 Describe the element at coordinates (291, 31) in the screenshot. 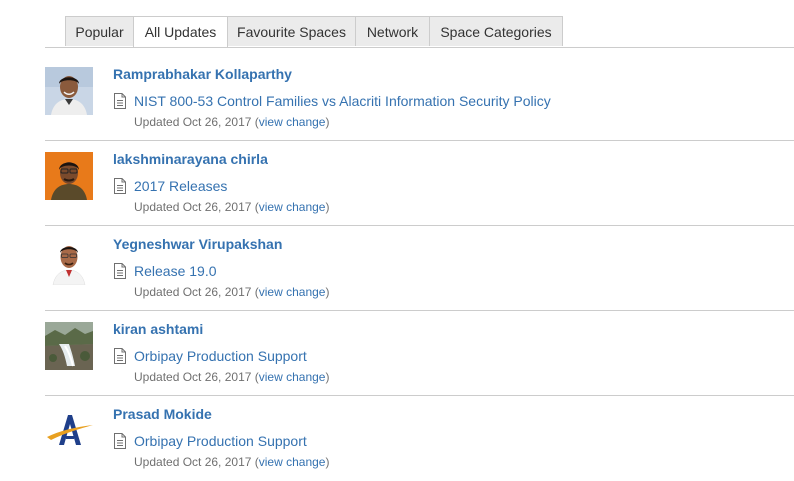

I see `tab-favourite-spaces: Favourite Spaces` at that location.